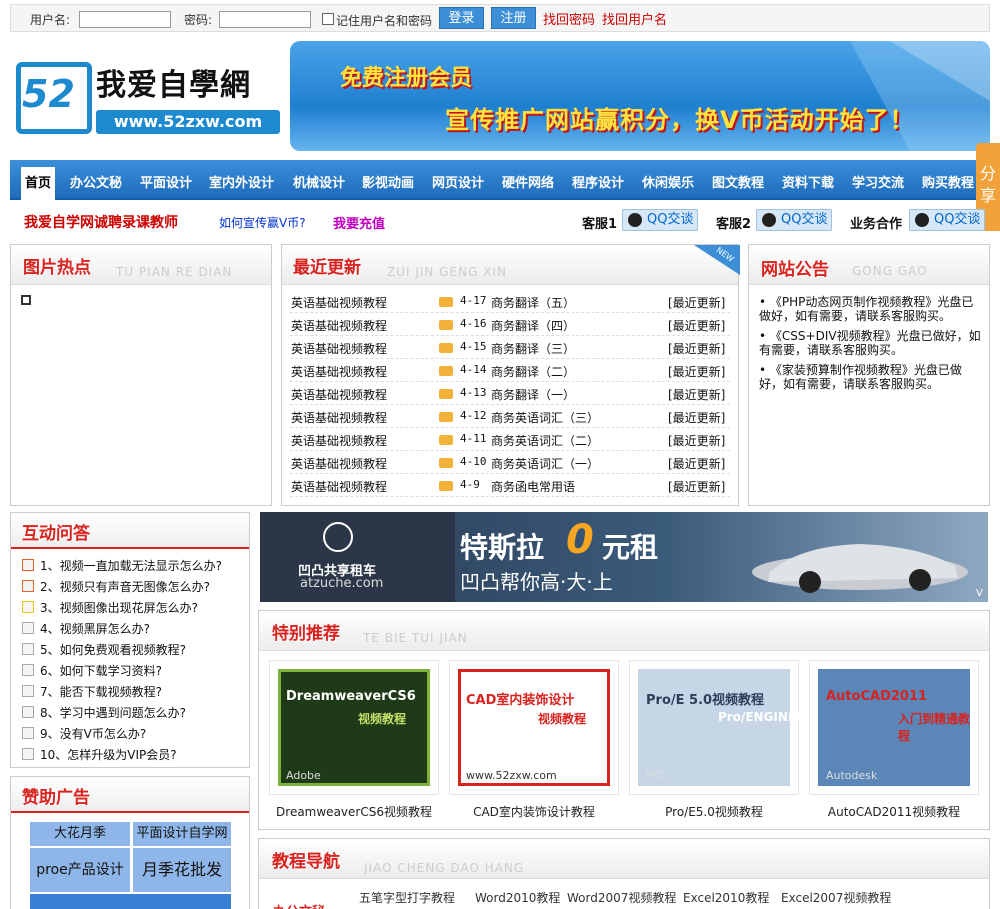  I want to click on qa-item: 9、没有V币怎么办?, so click(93, 733).